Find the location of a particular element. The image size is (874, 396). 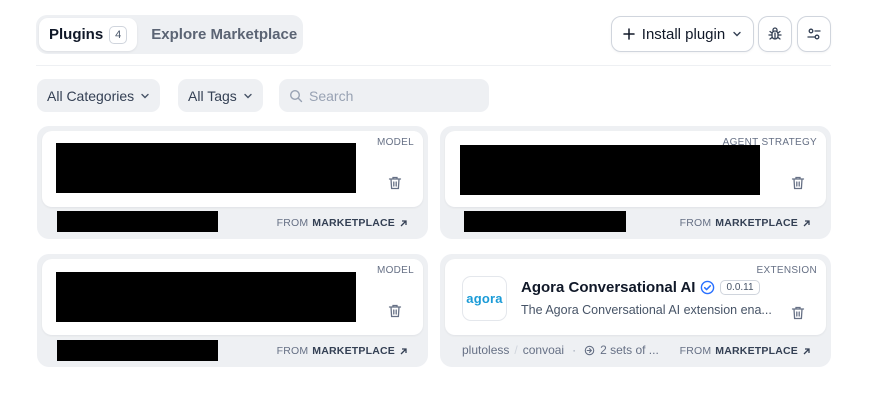

tab-plugins: Plugins 4 is located at coordinates (88, 34).